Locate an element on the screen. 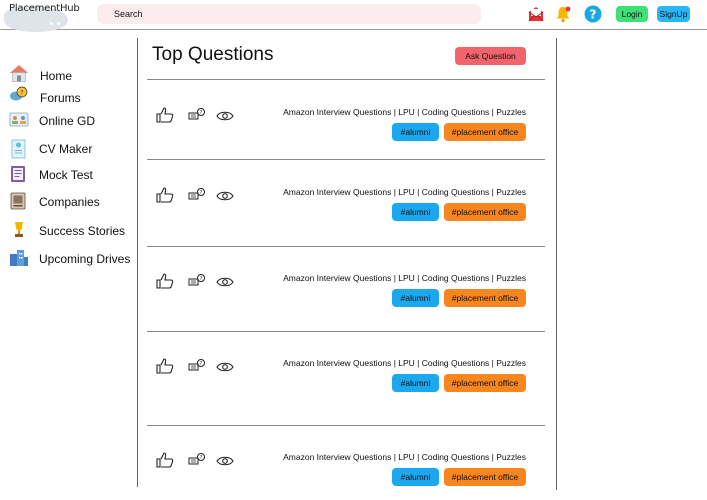  search-label: Search is located at coordinates (128, 14).